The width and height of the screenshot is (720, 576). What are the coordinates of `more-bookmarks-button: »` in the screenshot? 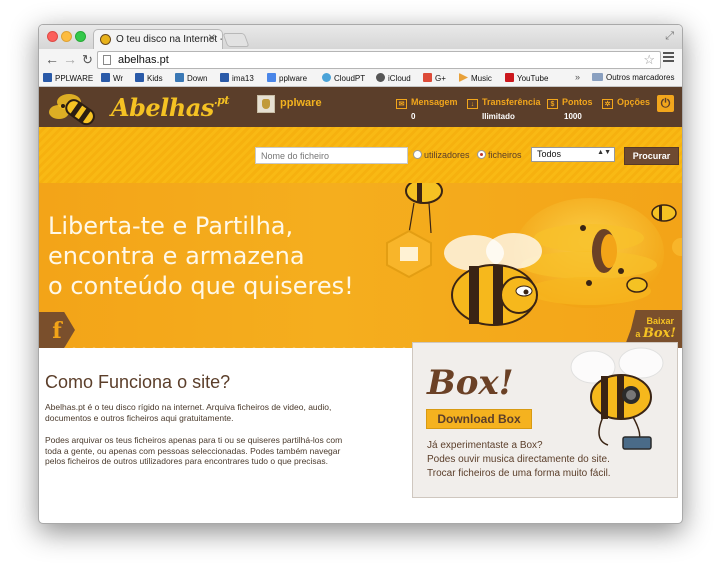 It's located at (577, 77).